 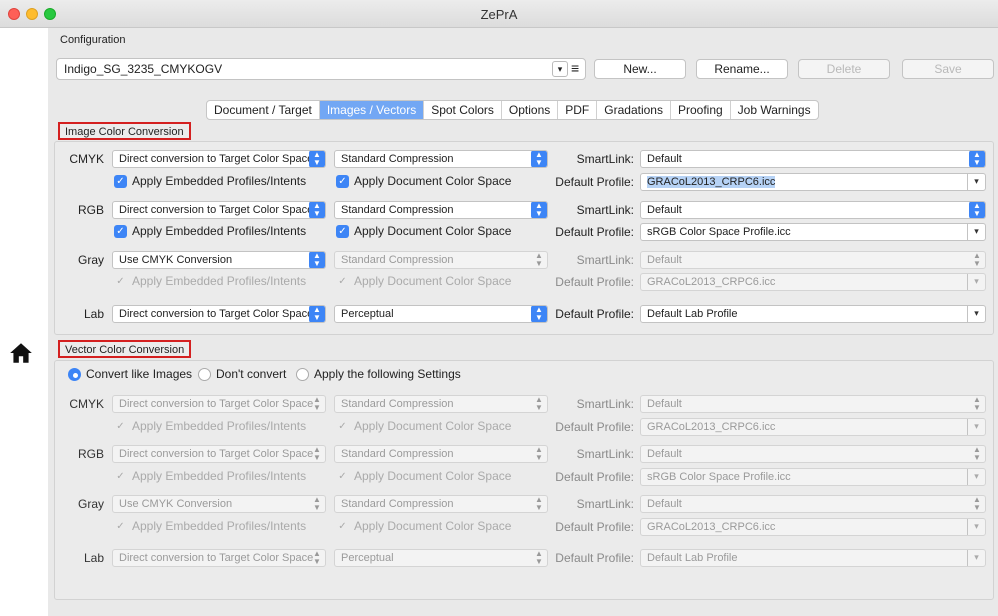 What do you see at coordinates (605, 454) in the screenshot?
I see `vector-rgb-smartlink-label: SmartLink:` at bounding box center [605, 454].